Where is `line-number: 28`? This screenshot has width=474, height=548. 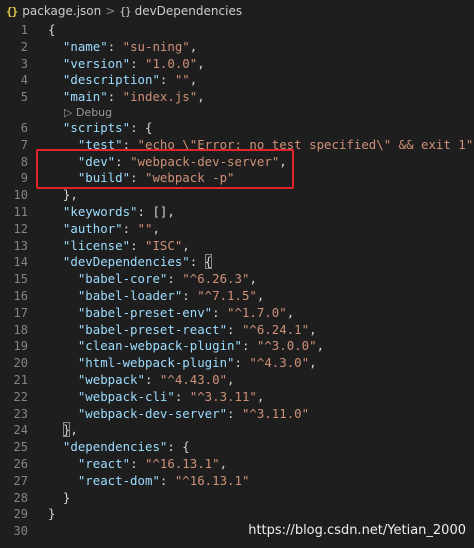 line-number: 28 is located at coordinates (20, 497).